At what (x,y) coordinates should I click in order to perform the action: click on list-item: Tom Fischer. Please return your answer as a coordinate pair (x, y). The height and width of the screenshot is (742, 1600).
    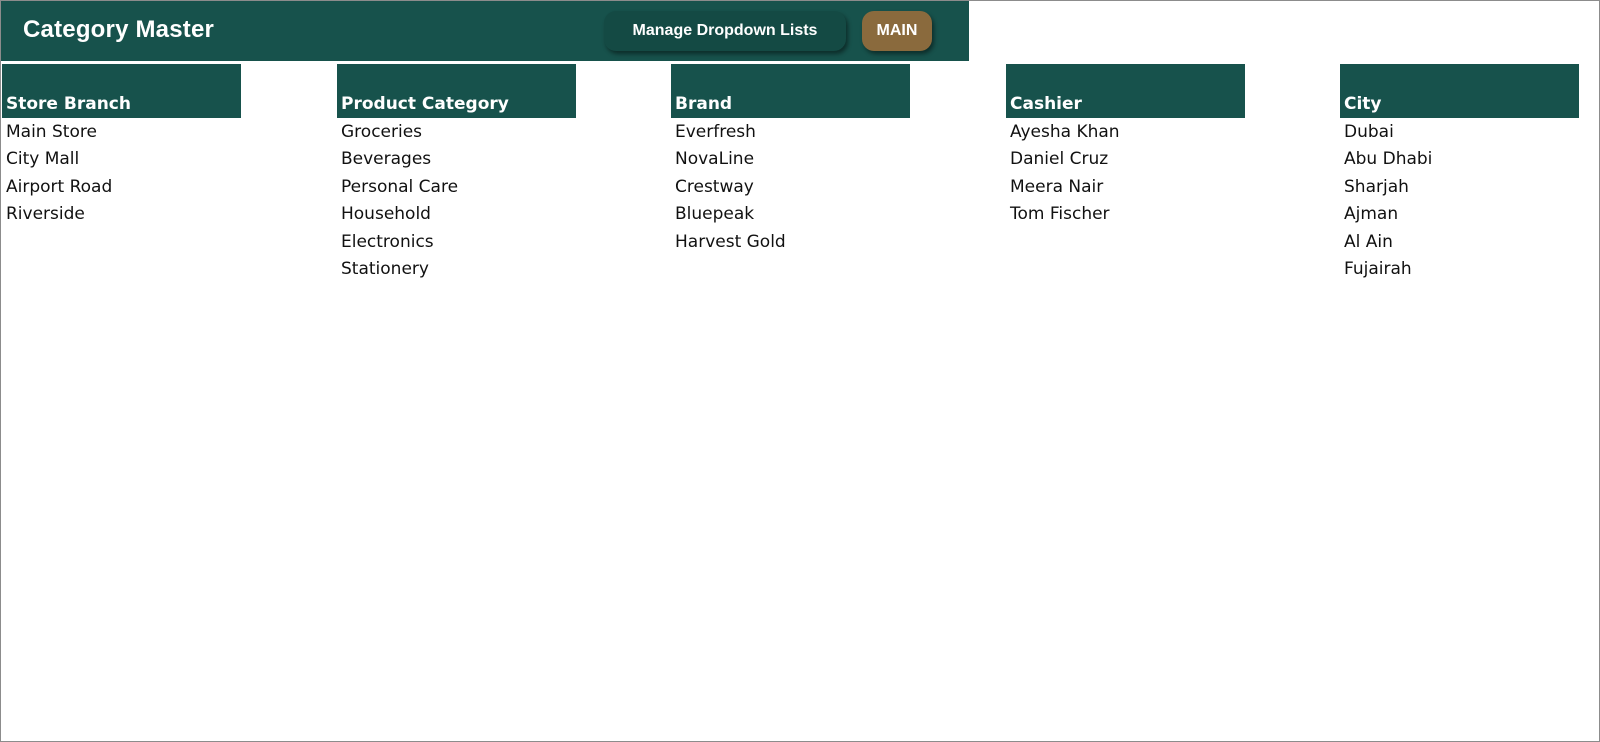
    Looking at the image, I should click on (1126, 214).